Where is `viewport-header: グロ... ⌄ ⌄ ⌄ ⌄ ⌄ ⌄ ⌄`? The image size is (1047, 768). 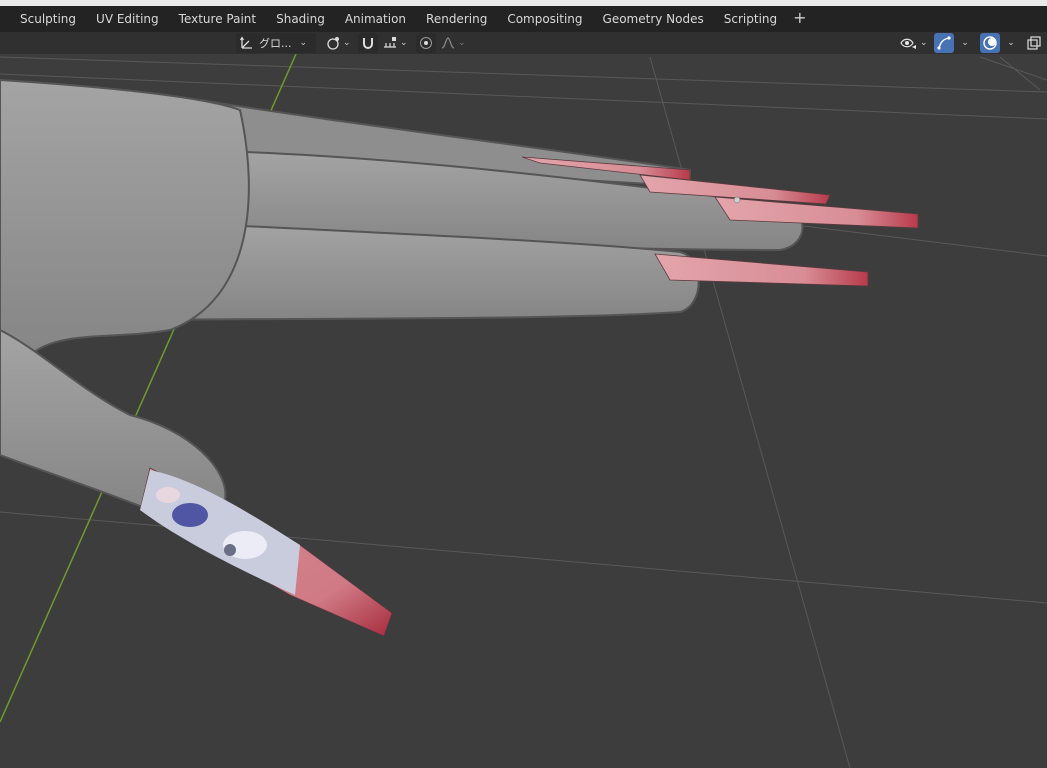
viewport-header: グロ... ⌄ ⌄ ⌄ ⌄ ⌄ ⌄ ⌄ is located at coordinates (523, 43).